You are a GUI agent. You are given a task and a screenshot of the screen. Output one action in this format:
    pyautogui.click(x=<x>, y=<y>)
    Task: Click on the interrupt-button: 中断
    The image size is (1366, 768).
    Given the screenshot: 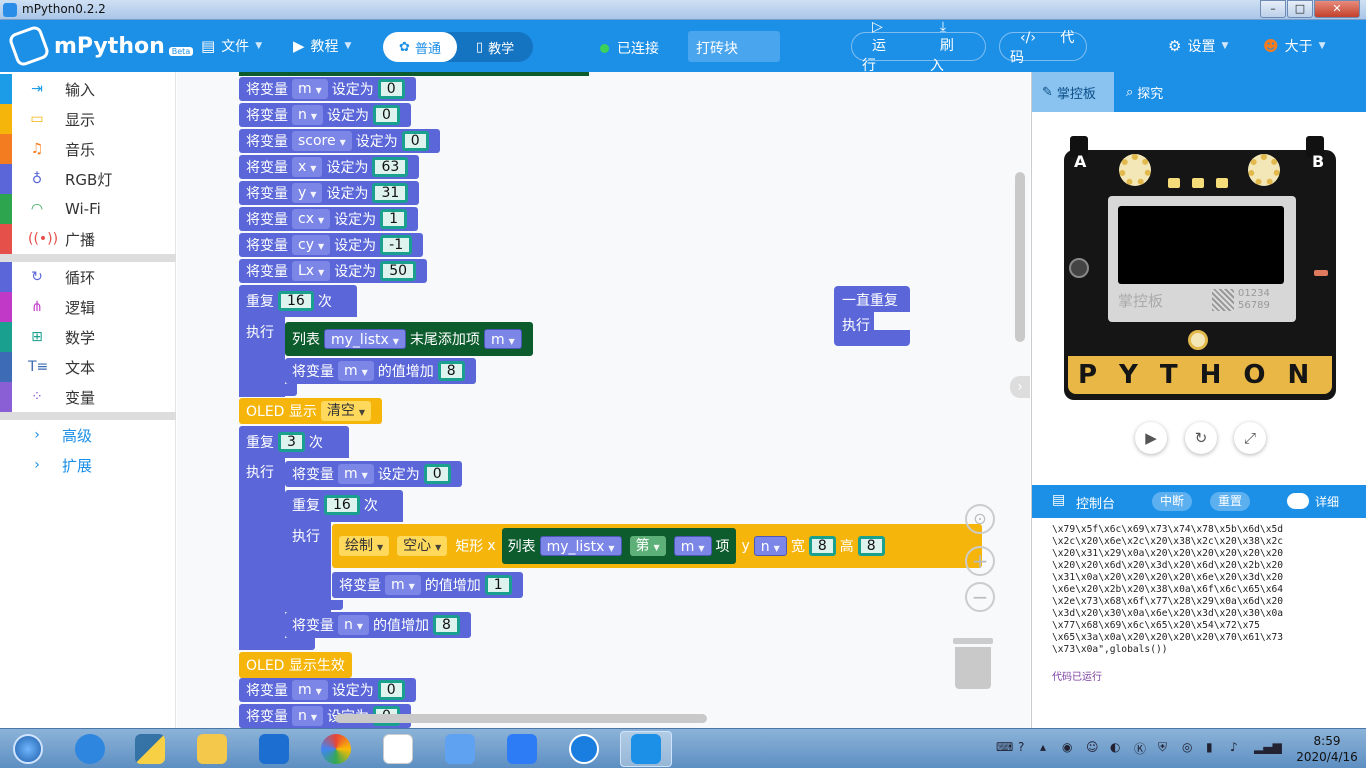 What is the action you would take?
    pyautogui.click(x=1172, y=501)
    